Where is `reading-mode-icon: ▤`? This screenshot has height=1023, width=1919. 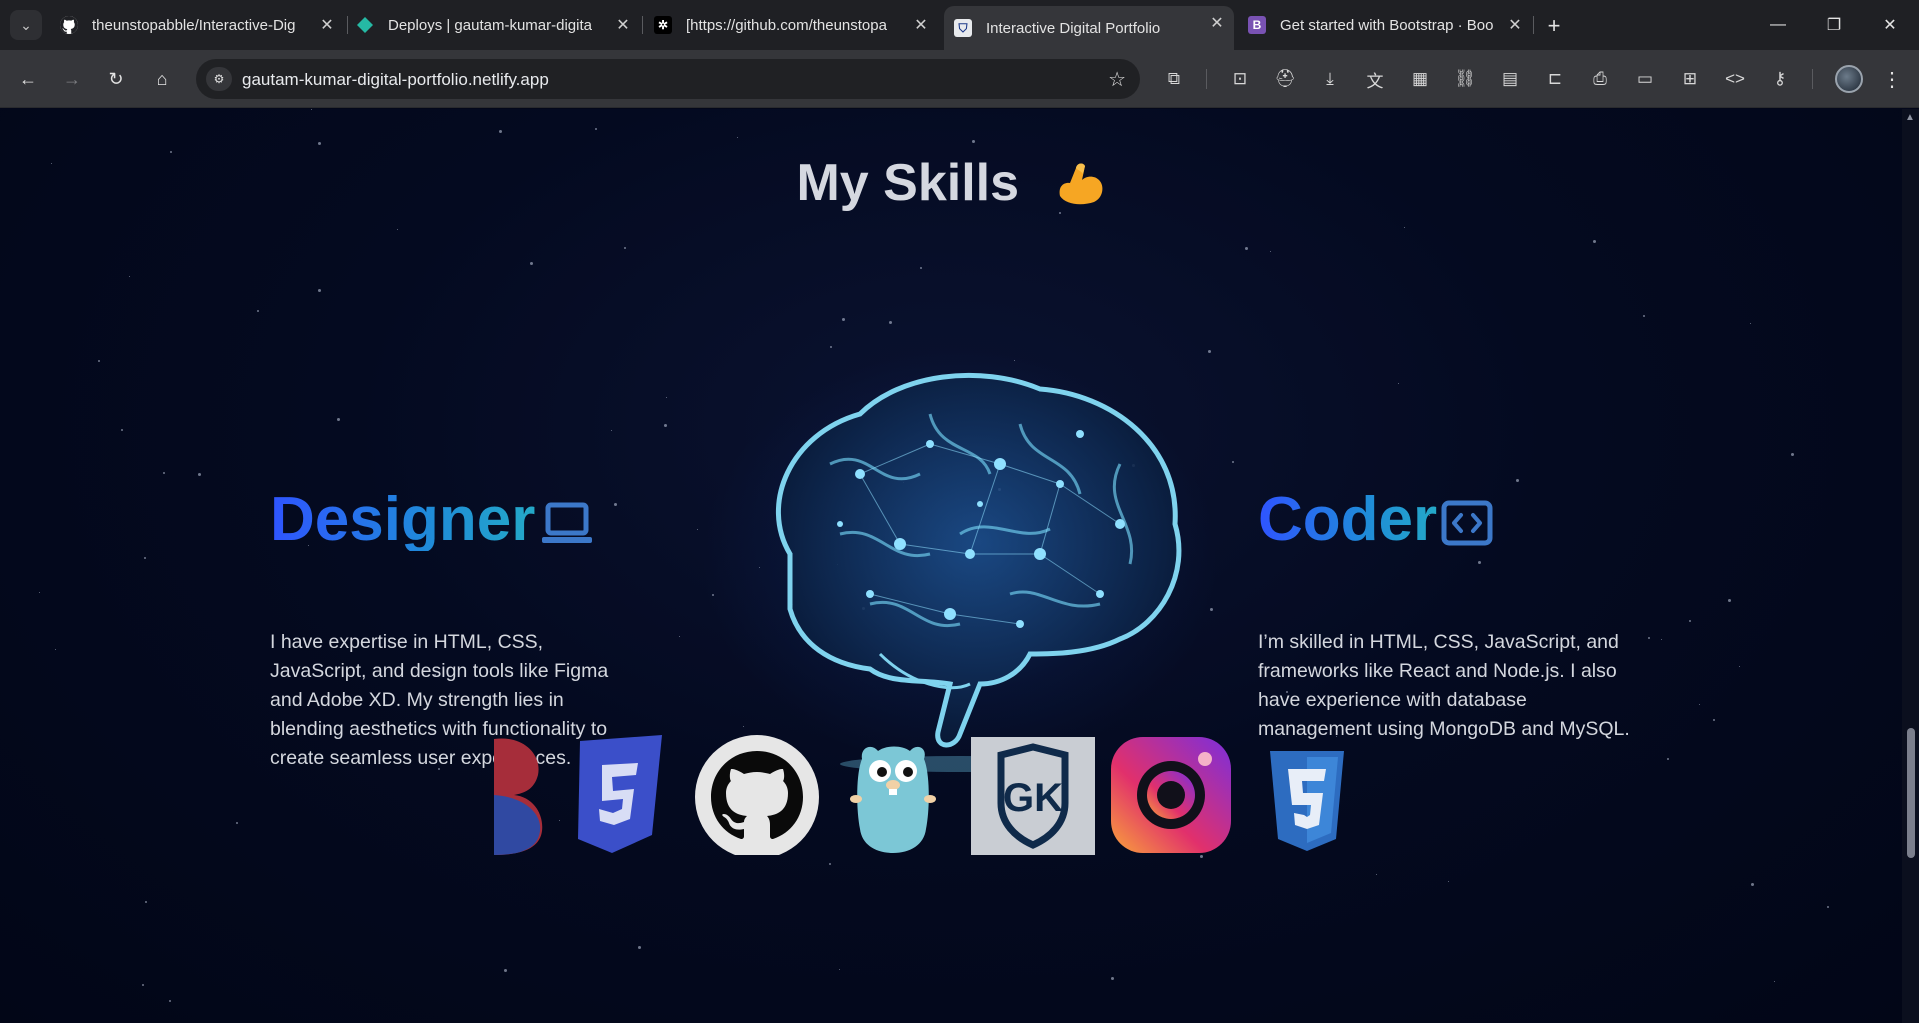
reading-mode-icon: ▤ is located at coordinates (1510, 79).